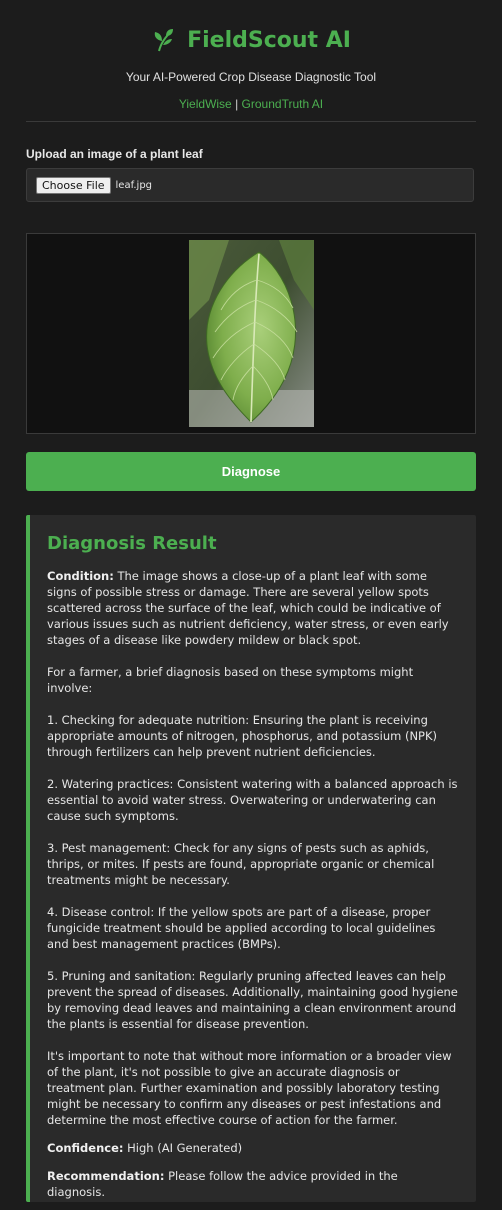 The height and width of the screenshot is (1210, 502). I want to click on leaf-image, so click(251, 333).